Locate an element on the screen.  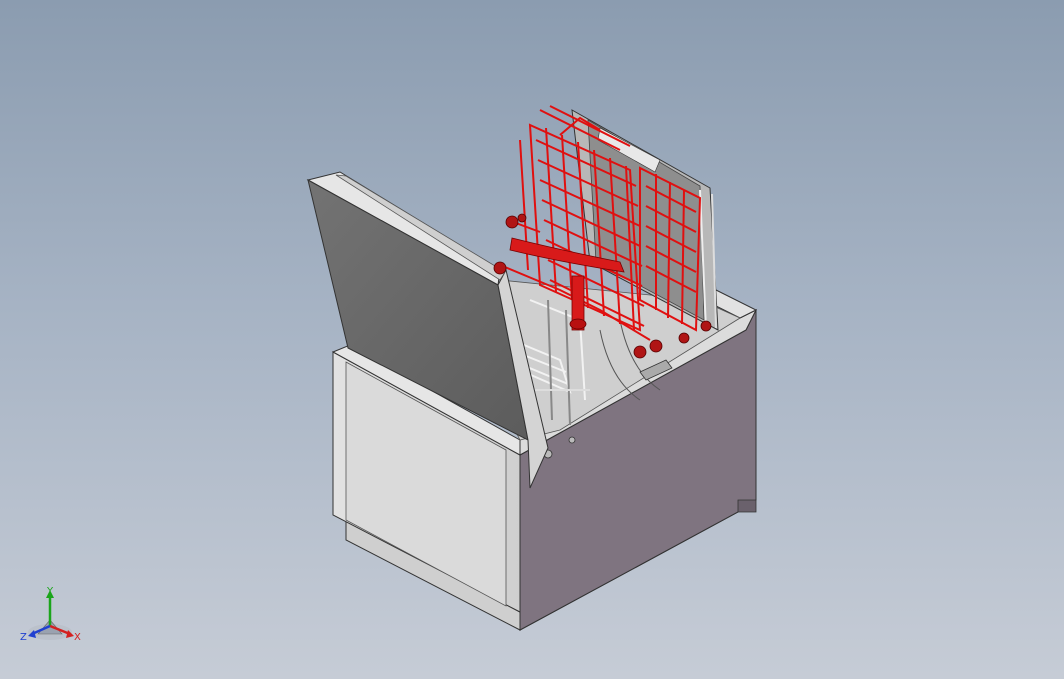
x-axis-label: X is located at coordinates (77, 637).